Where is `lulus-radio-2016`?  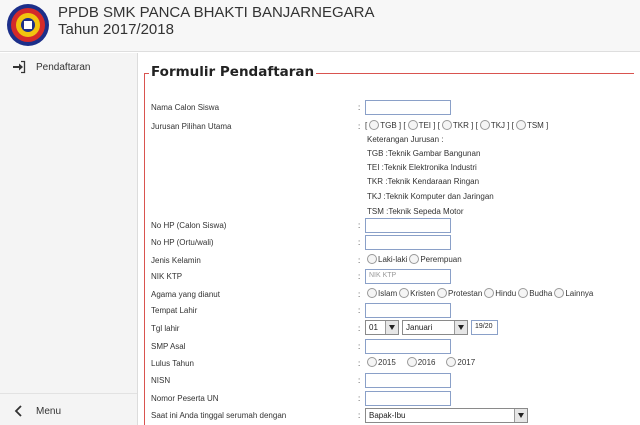 lulus-radio-2016 is located at coordinates (411, 362).